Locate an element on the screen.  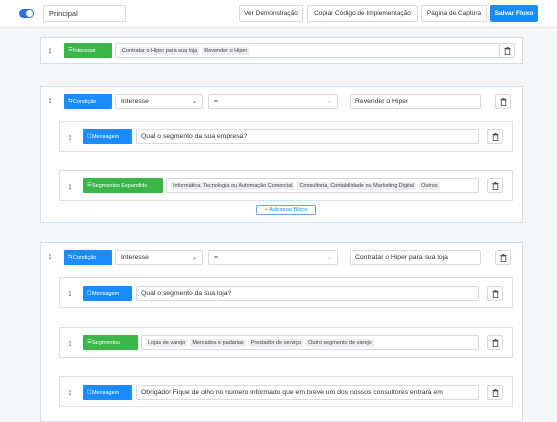
expanded-segments-tag: ☰ Segmentos Expandido is located at coordinates (123, 185).